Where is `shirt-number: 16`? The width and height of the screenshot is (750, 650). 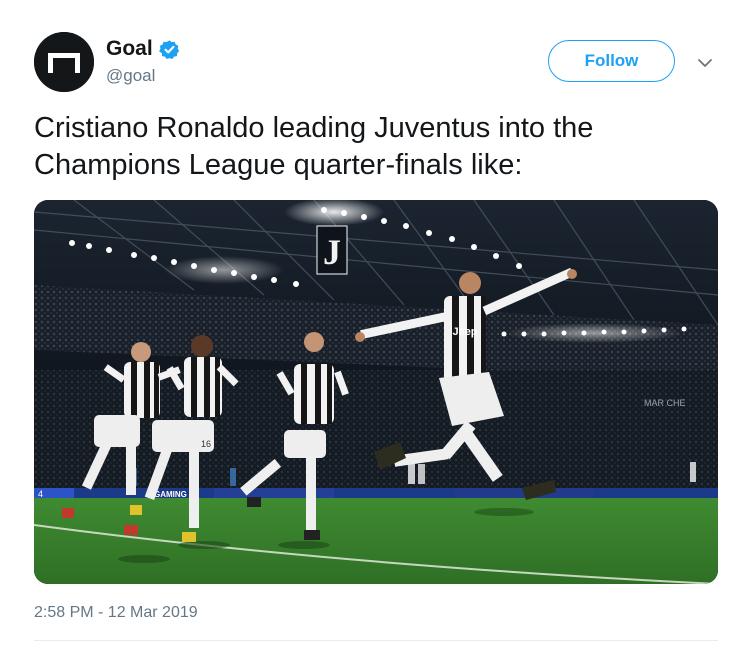
shirt-number: 16 is located at coordinates (206, 444).